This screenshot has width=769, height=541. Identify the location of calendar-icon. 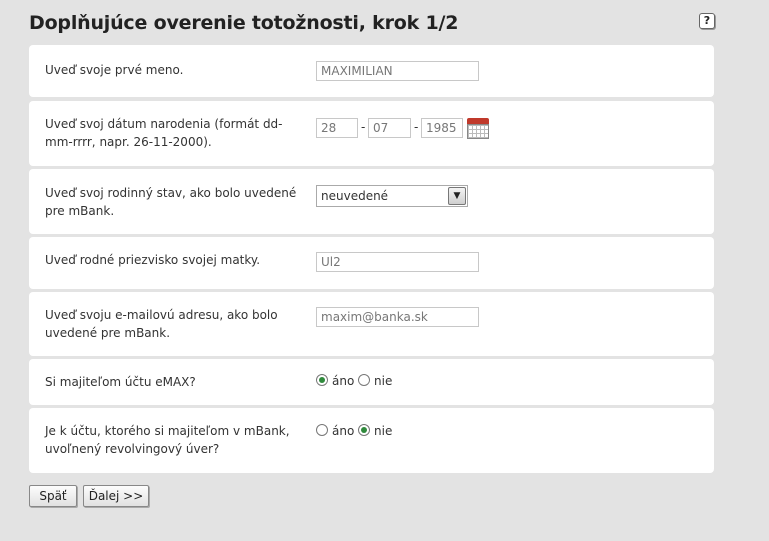
(478, 128).